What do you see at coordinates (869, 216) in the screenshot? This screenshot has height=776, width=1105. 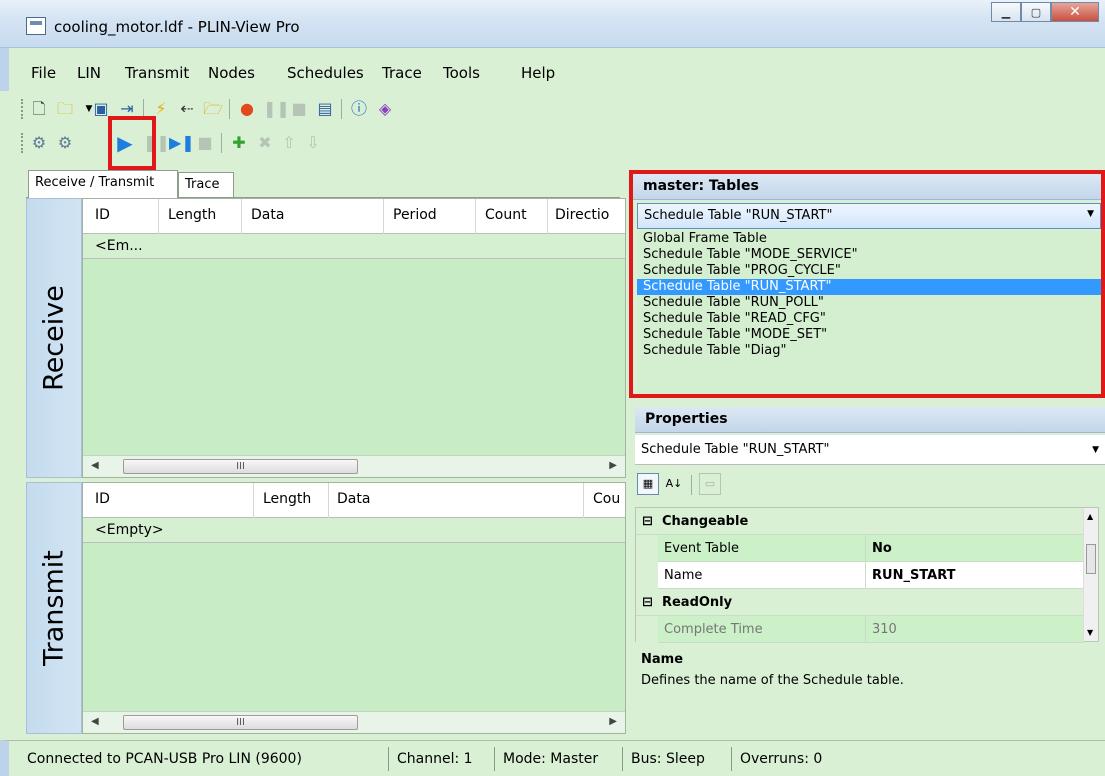 I see `schedule-table-combo: Schedule Table "RUN_START" ▼` at bounding box center [869, 216].